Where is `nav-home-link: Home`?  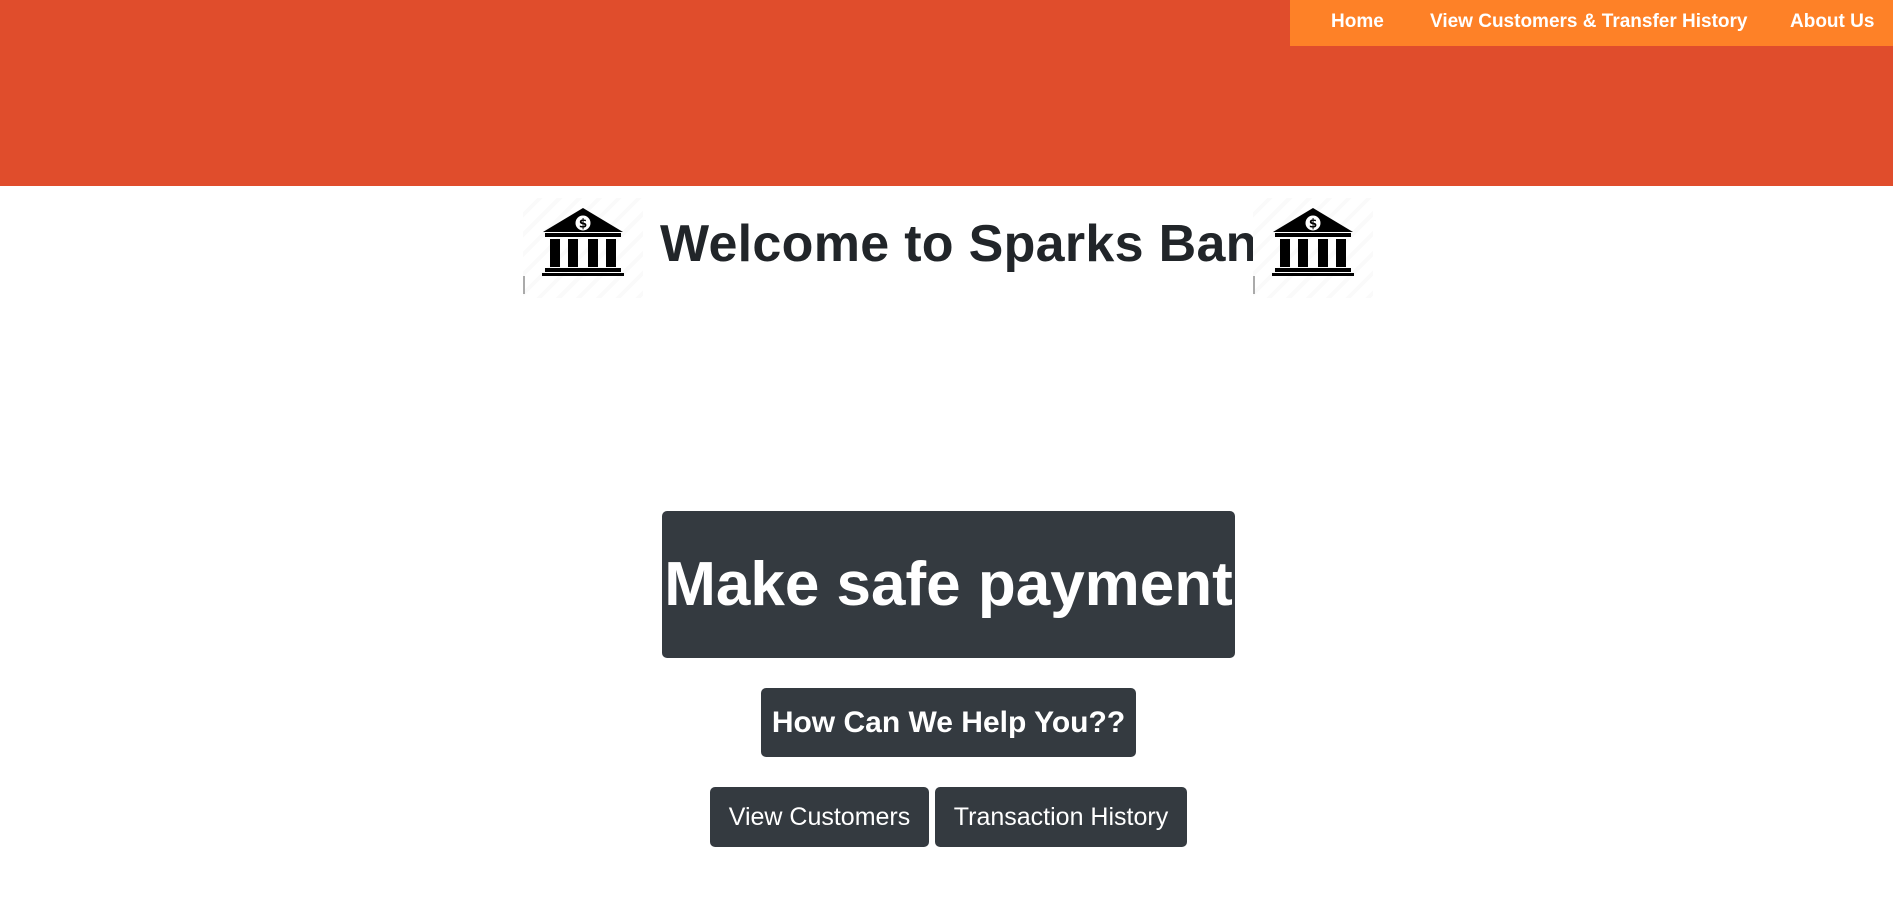
nav-home-link: Home is located at coordinates (1357, 23).